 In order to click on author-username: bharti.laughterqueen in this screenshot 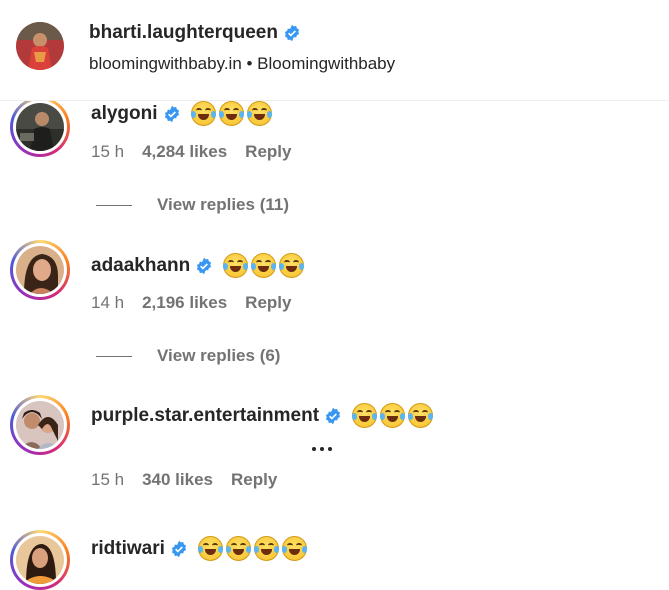, I will do `click(183, 33)`.